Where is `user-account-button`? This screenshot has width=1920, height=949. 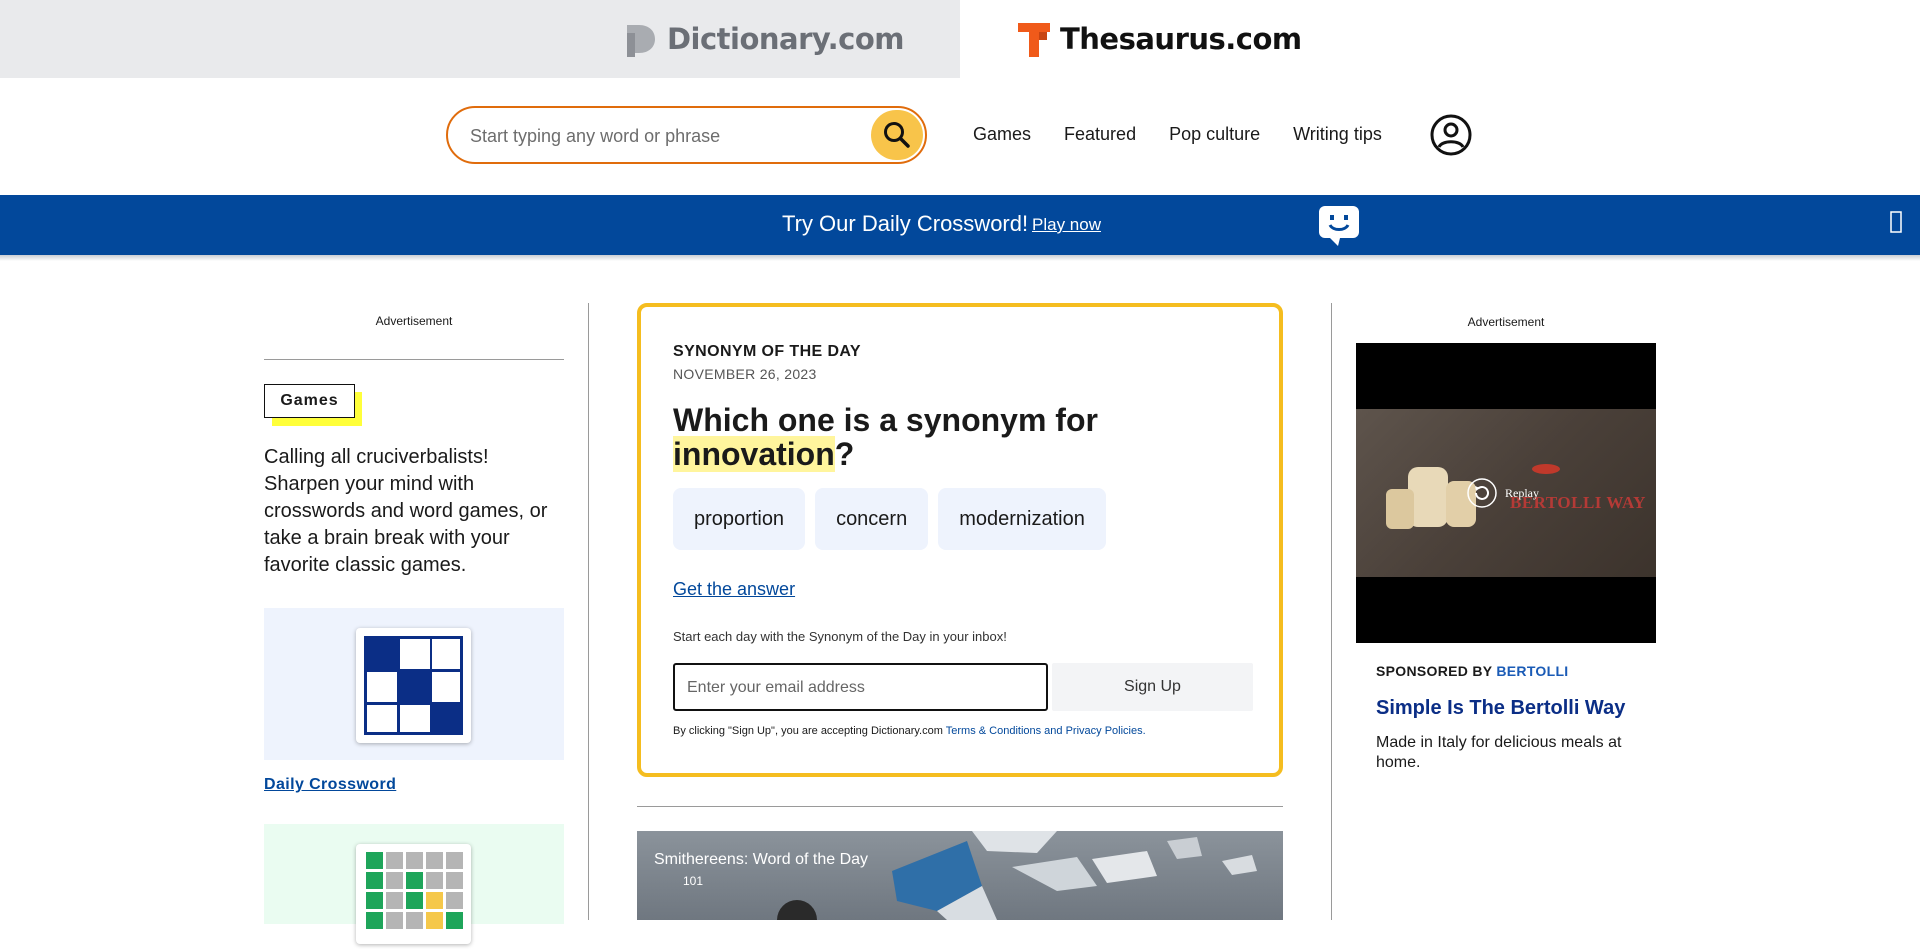
user-account-button is located at coordinates (1451, 137).